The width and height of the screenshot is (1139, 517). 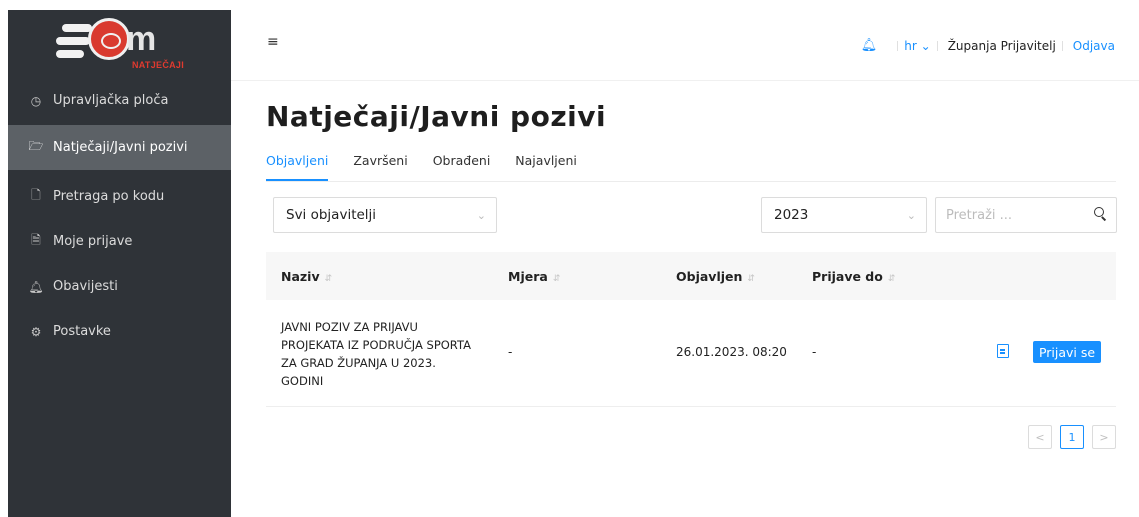 I want to click on gear-icon: ⚙, so click(x=36, y=331).